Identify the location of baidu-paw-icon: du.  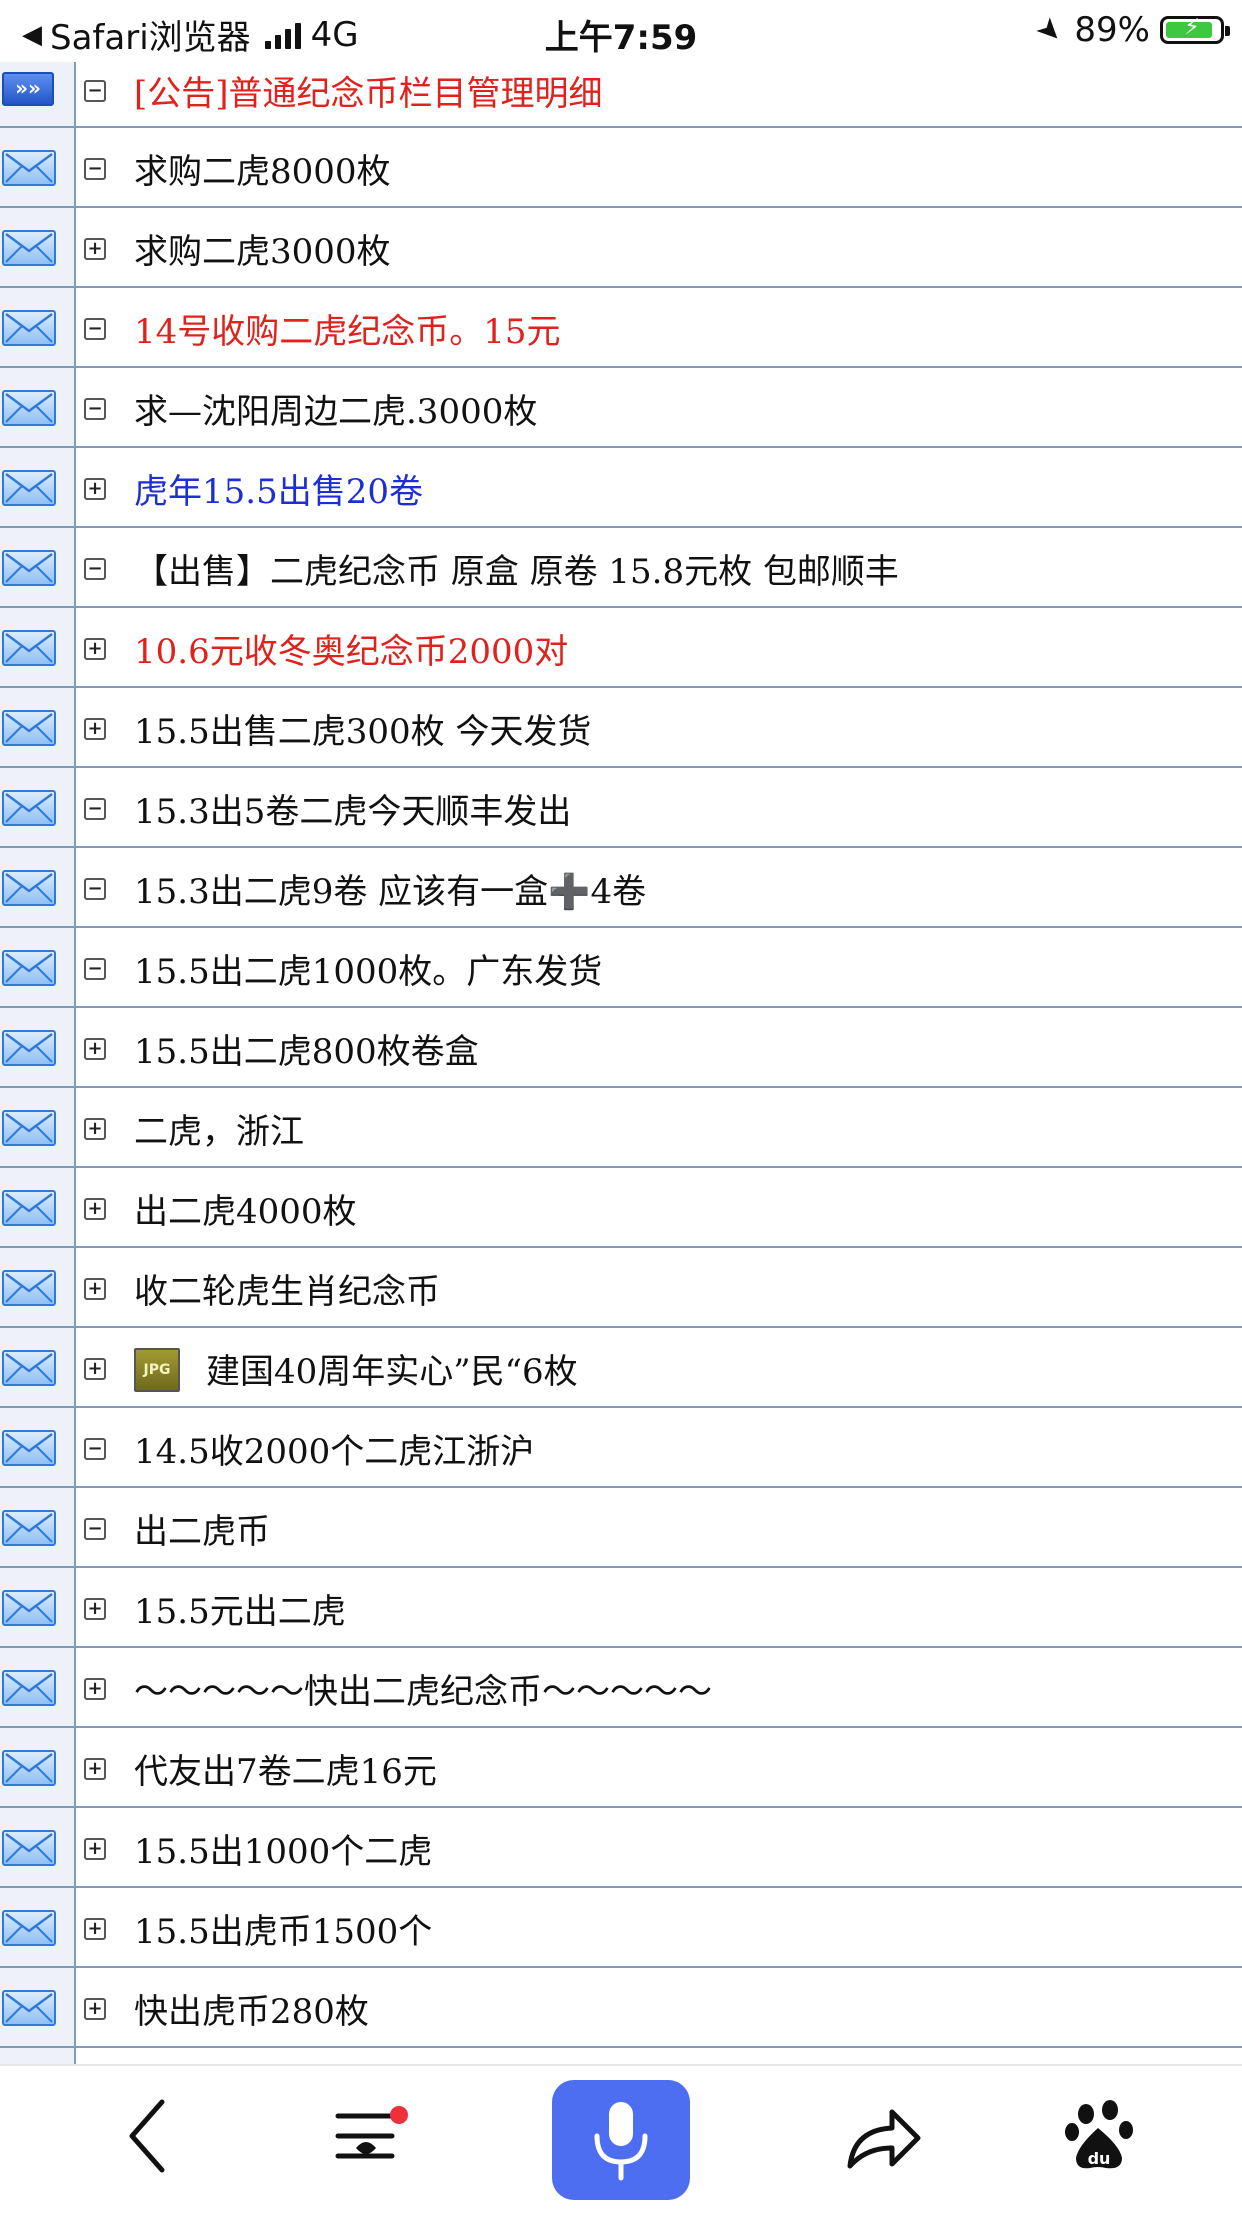
(1099, 2134).